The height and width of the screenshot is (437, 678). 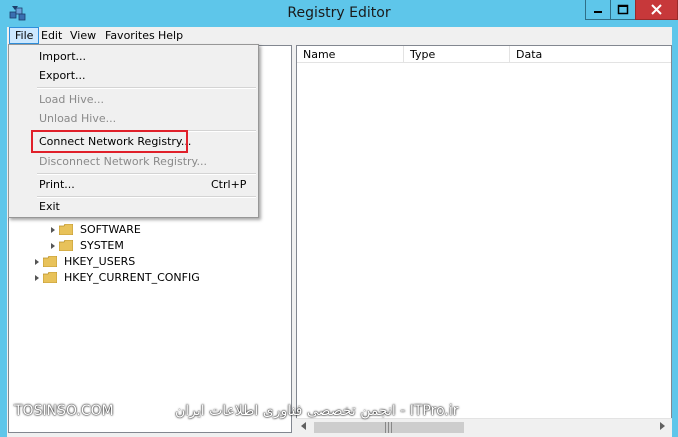 I want to click on maximize-icon, so click(x=623, y=9).